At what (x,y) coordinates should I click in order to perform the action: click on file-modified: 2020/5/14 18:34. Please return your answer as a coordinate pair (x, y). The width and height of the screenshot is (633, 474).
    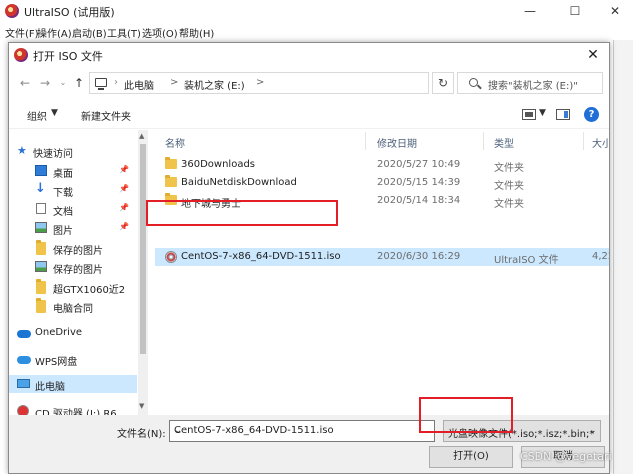
    Looking at the image, I should click on (419, 200).